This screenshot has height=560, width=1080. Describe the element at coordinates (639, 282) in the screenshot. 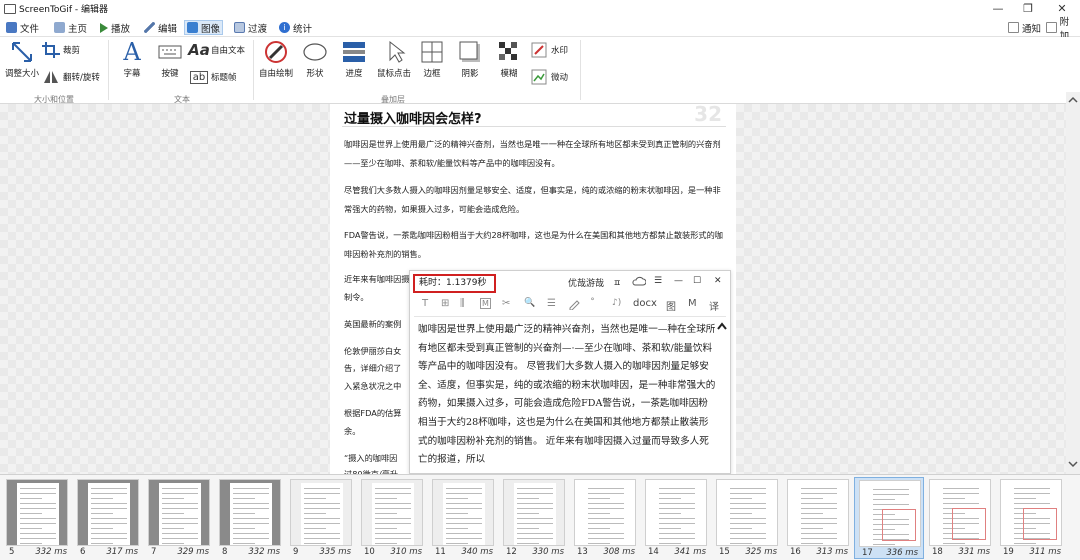

I see `cloud-icon` at that location.